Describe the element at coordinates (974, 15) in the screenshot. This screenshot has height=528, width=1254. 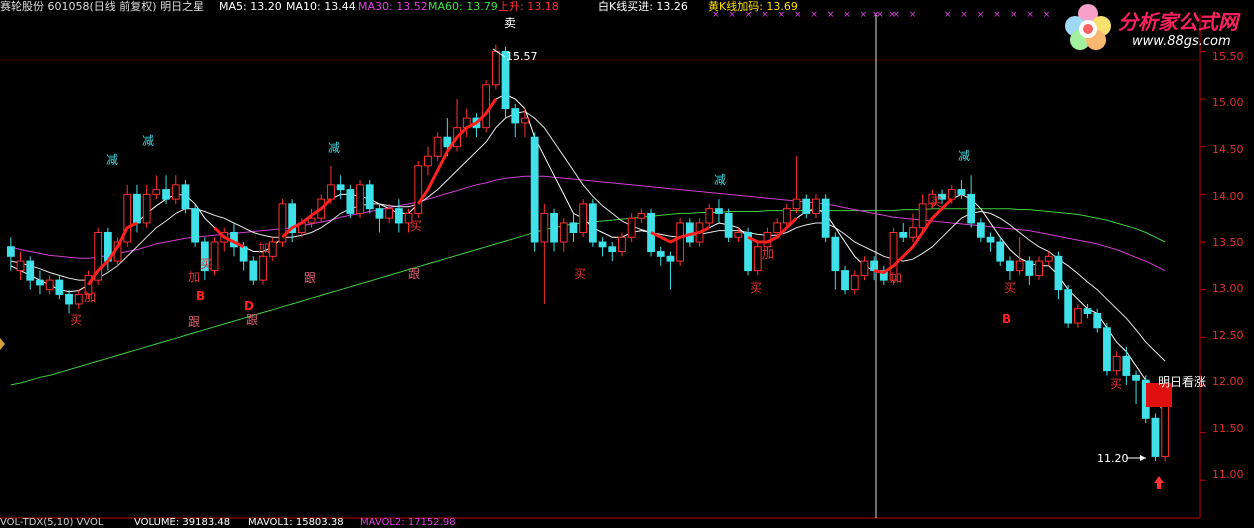
I see `x-marks-3: × × × ×` at that location.